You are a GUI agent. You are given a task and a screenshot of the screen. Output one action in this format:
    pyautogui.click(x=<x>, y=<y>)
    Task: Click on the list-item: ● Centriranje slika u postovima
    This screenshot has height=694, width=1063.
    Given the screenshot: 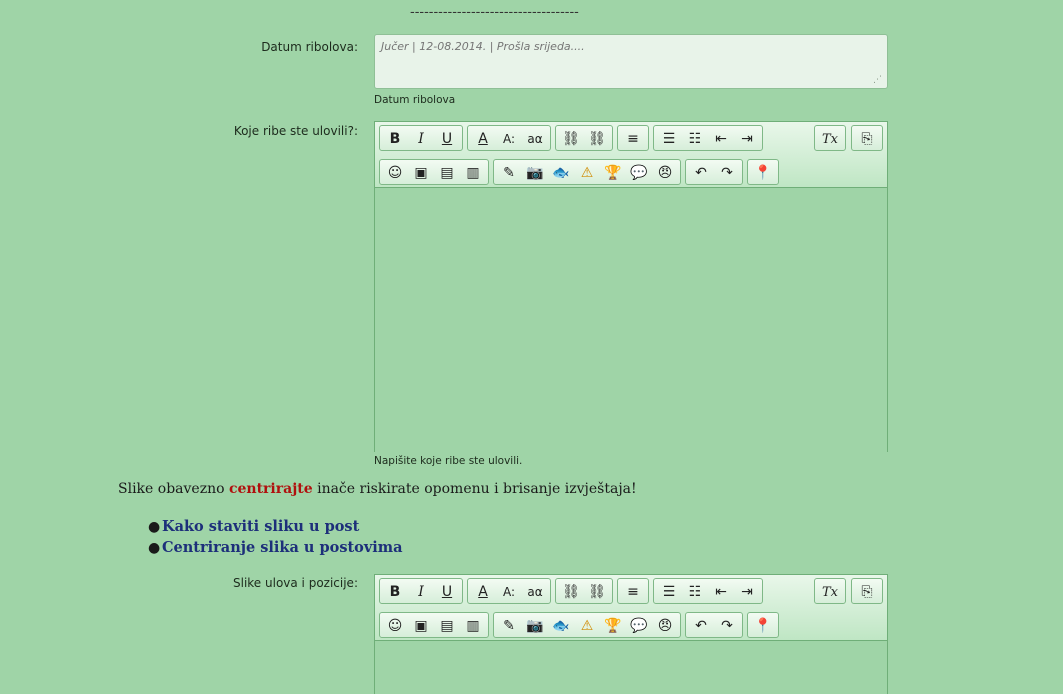 What is the action you would take?
    pyautogui.click(x=275, y=547)
    